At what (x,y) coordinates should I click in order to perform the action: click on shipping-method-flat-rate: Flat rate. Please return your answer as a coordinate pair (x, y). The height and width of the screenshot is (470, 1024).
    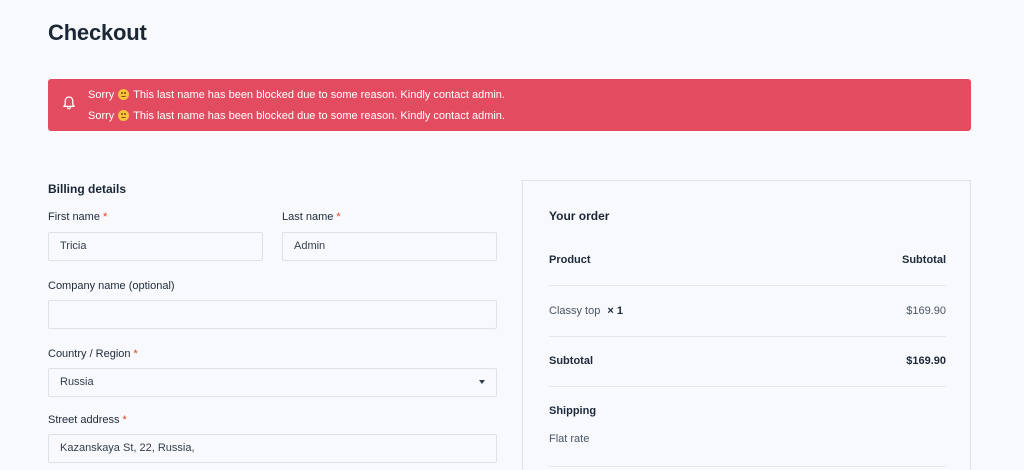
    Looking at the image, I should click on (747, 439).